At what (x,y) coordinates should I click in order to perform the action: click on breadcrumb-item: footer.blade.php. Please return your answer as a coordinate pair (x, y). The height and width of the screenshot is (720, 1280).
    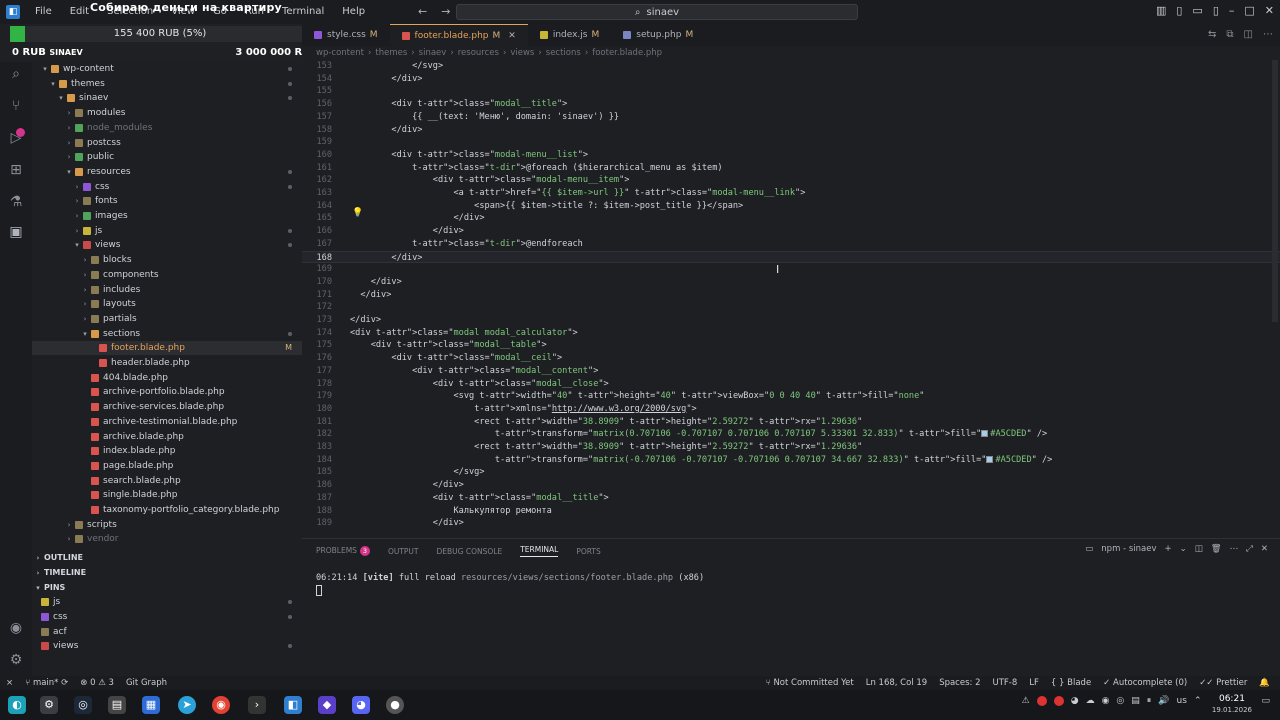
    Looking at the image, I should click on (627, 53).